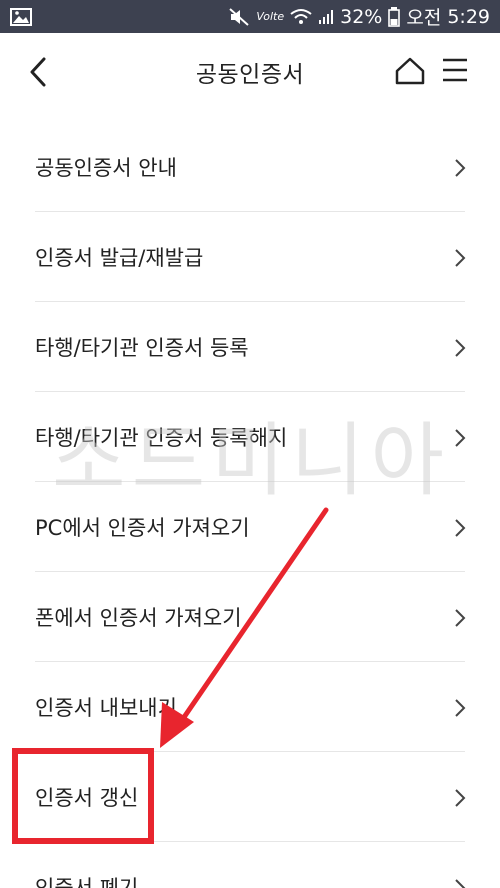 This screenshot has height=888, width=500. Describe the element at coordinates (106, 707) in the screenshot. I see `menu-item-label: 인증서 내보내기` at that location.